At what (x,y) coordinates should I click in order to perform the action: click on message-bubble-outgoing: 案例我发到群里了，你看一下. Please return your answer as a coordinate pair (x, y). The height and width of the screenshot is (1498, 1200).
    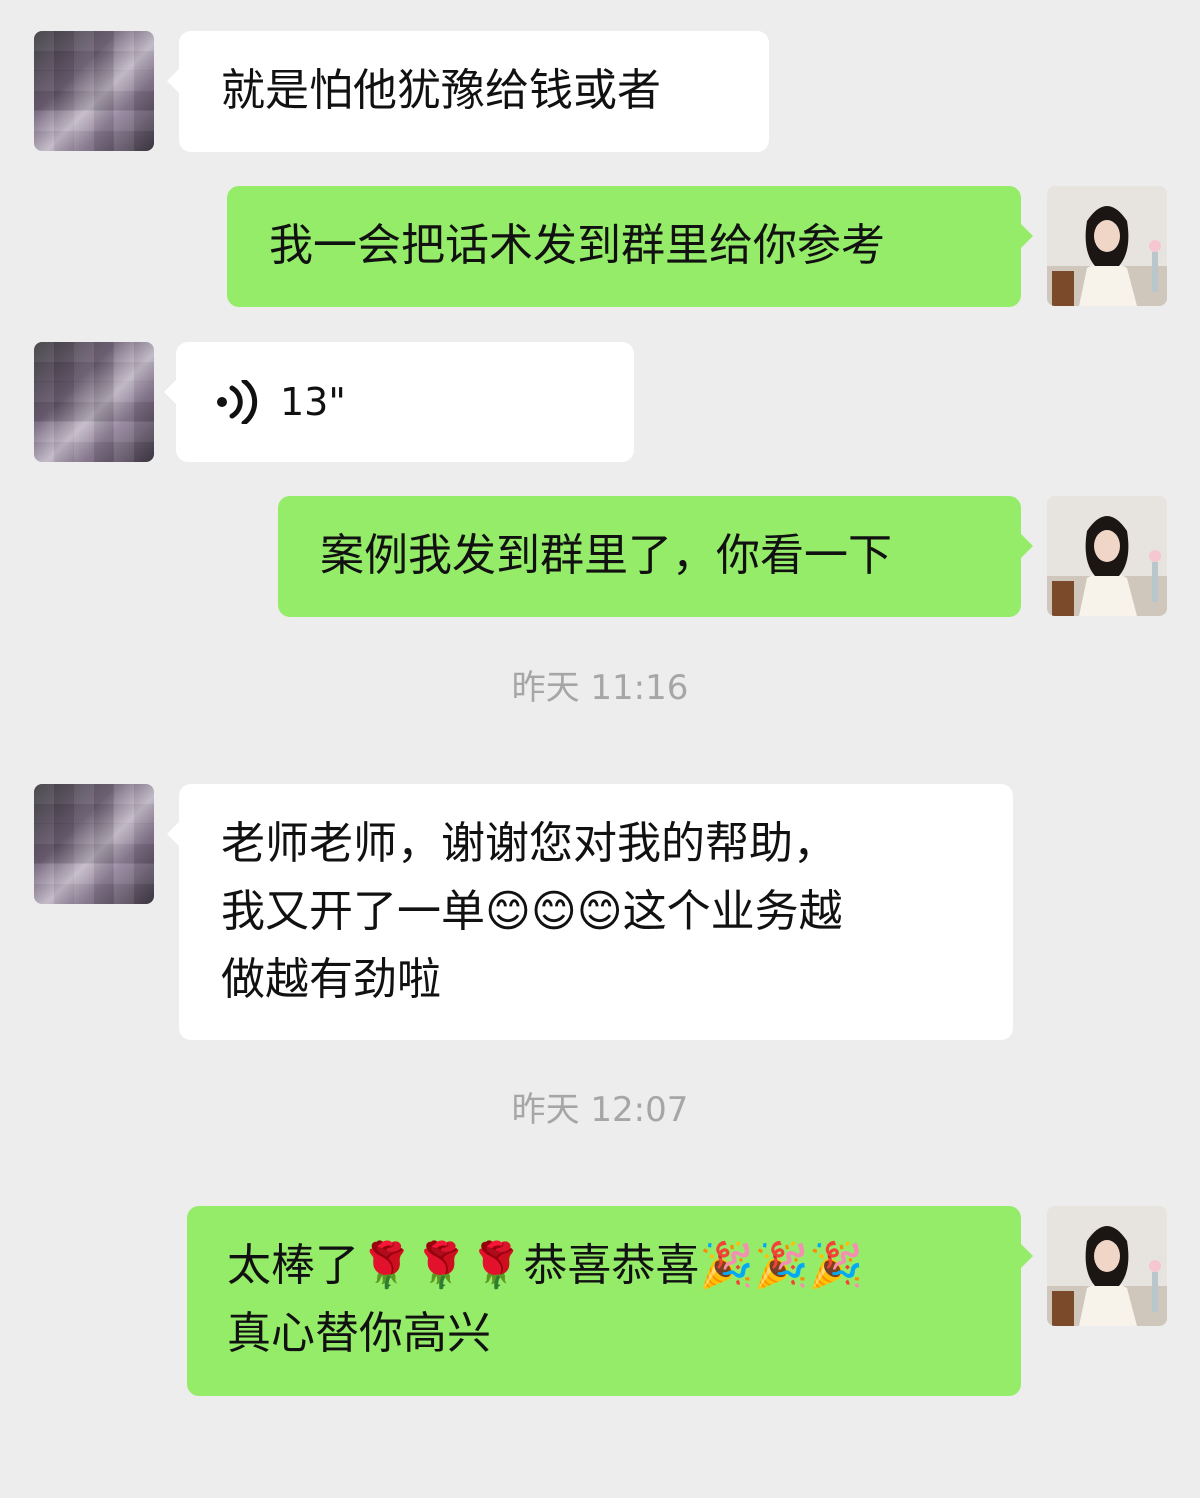
    Looking at the image, I should click on (655, 556).